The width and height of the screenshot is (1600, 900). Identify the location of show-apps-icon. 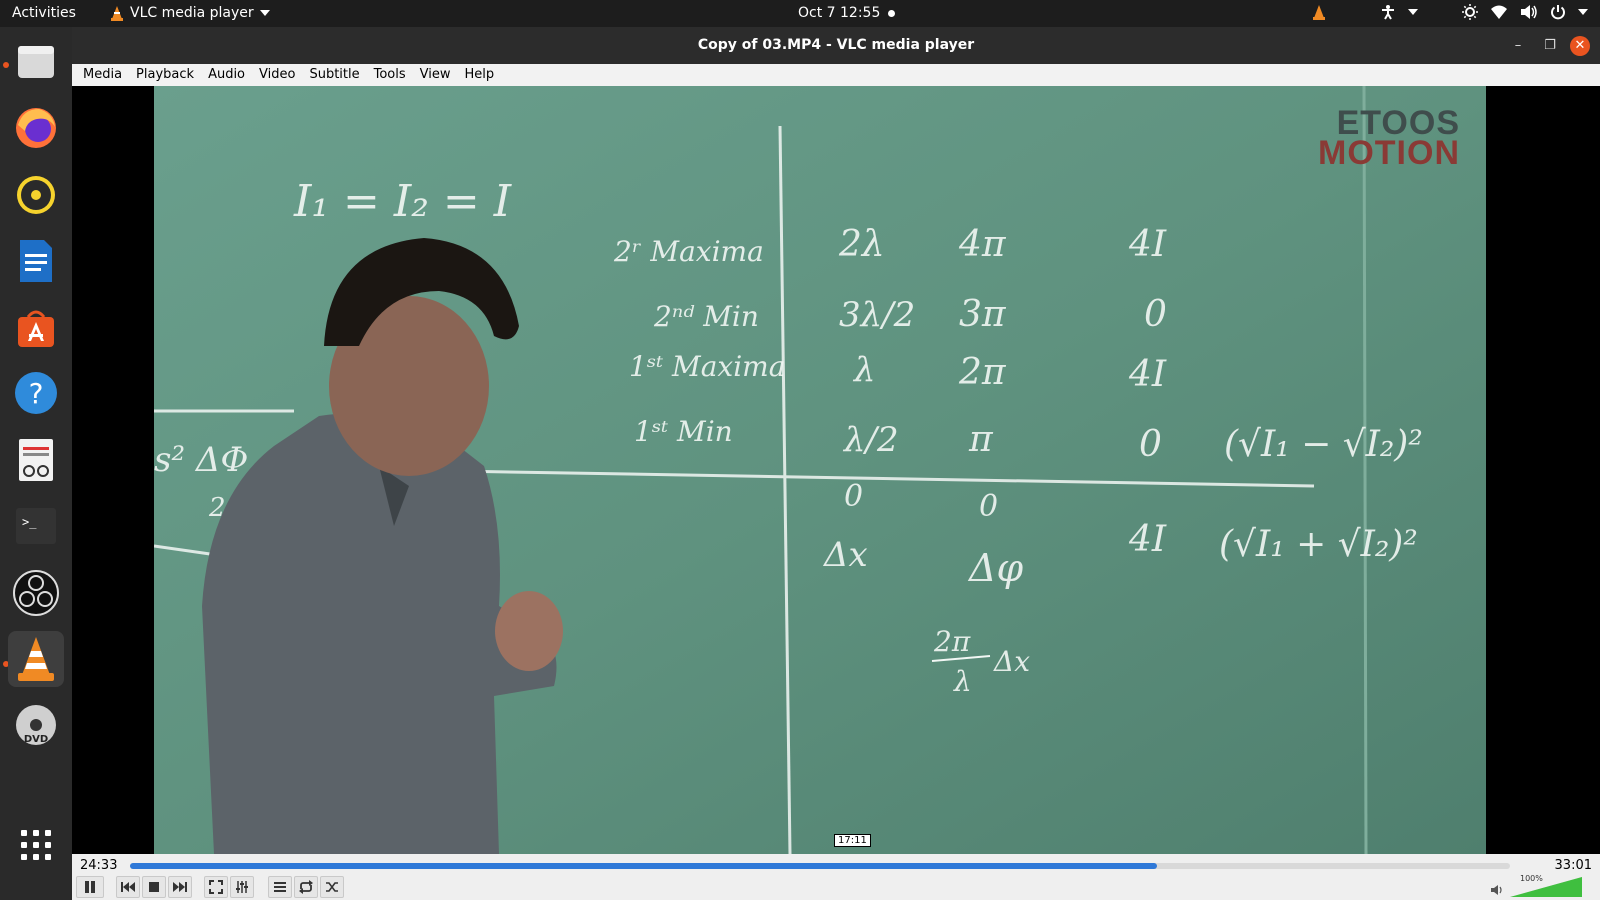
(36, 845).